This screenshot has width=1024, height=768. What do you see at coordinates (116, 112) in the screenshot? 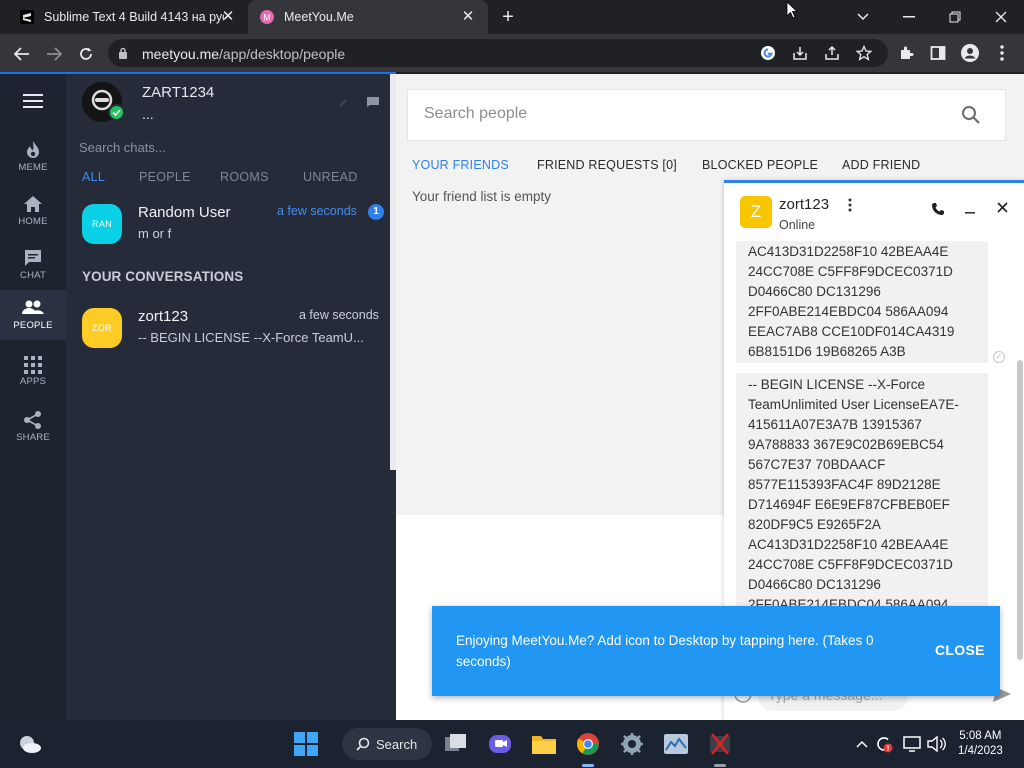
I see `online-check-icon` at bounding box center [116, 112].